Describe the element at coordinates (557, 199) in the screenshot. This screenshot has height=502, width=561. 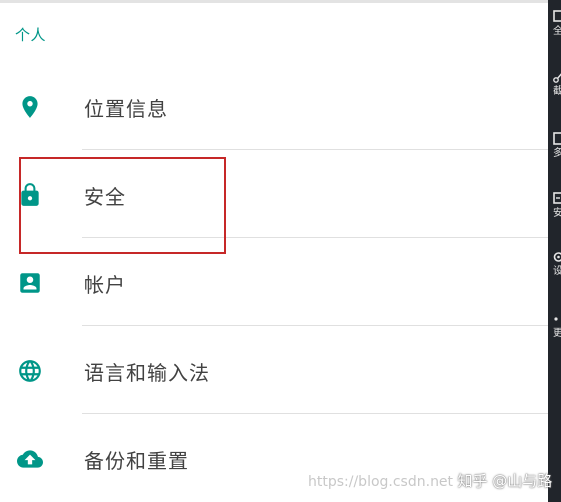
I see `install-icon` at that location.